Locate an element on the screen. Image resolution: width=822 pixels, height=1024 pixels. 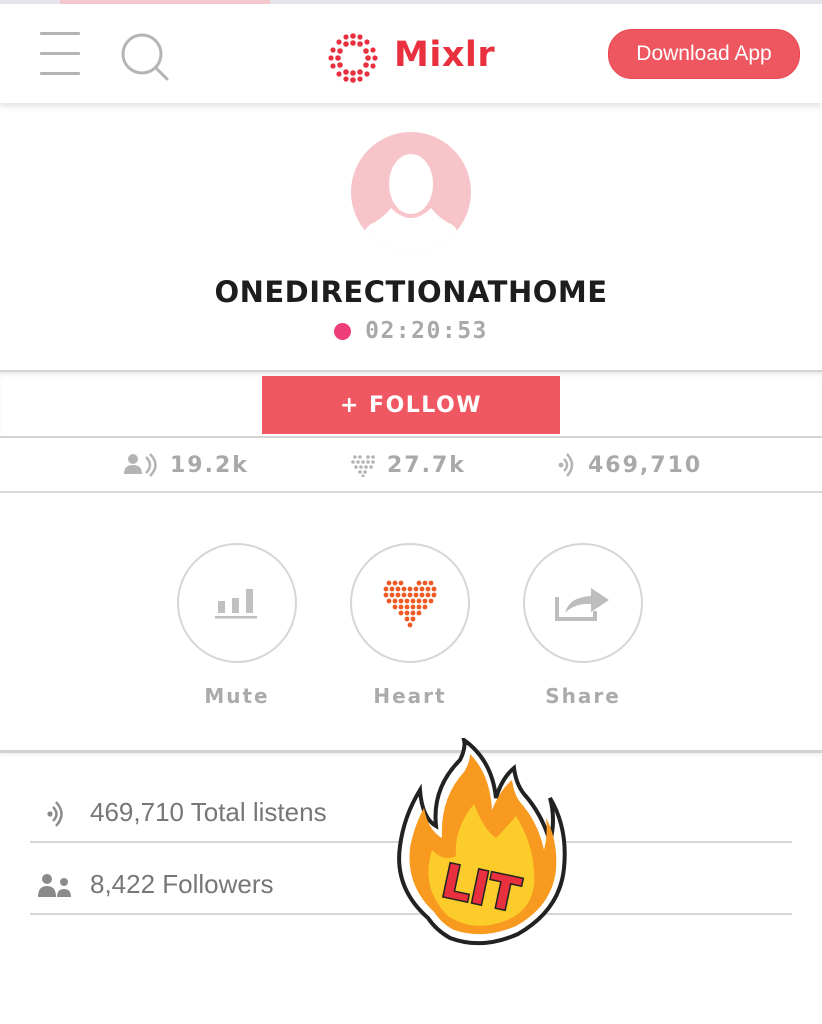
live-indicator: 02:20:53 is located at coordinates (411, 331).